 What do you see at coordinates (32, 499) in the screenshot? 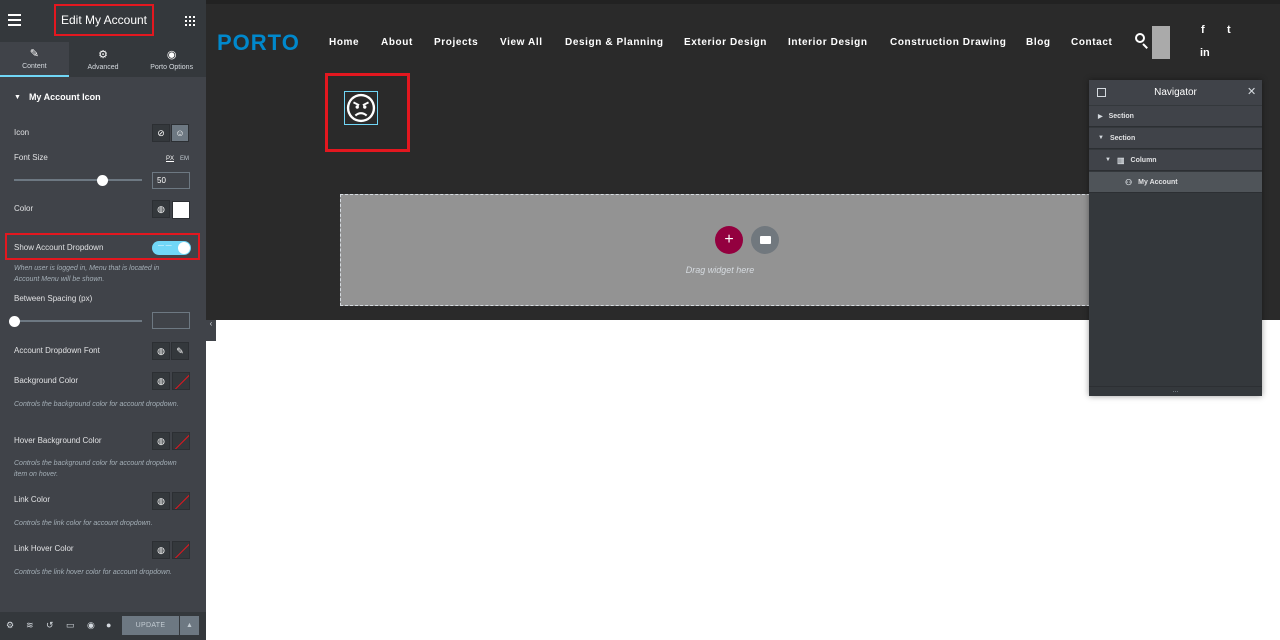
I see `link-color-label: Link Color` at bounding box center [32, 499].